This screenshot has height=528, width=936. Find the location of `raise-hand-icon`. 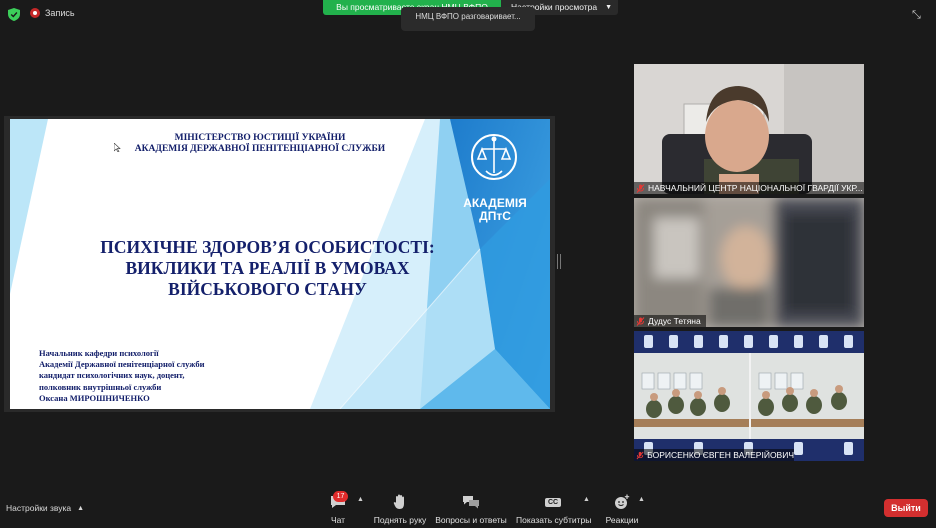

raise-hand-icon is located at coordinates (398, 501).